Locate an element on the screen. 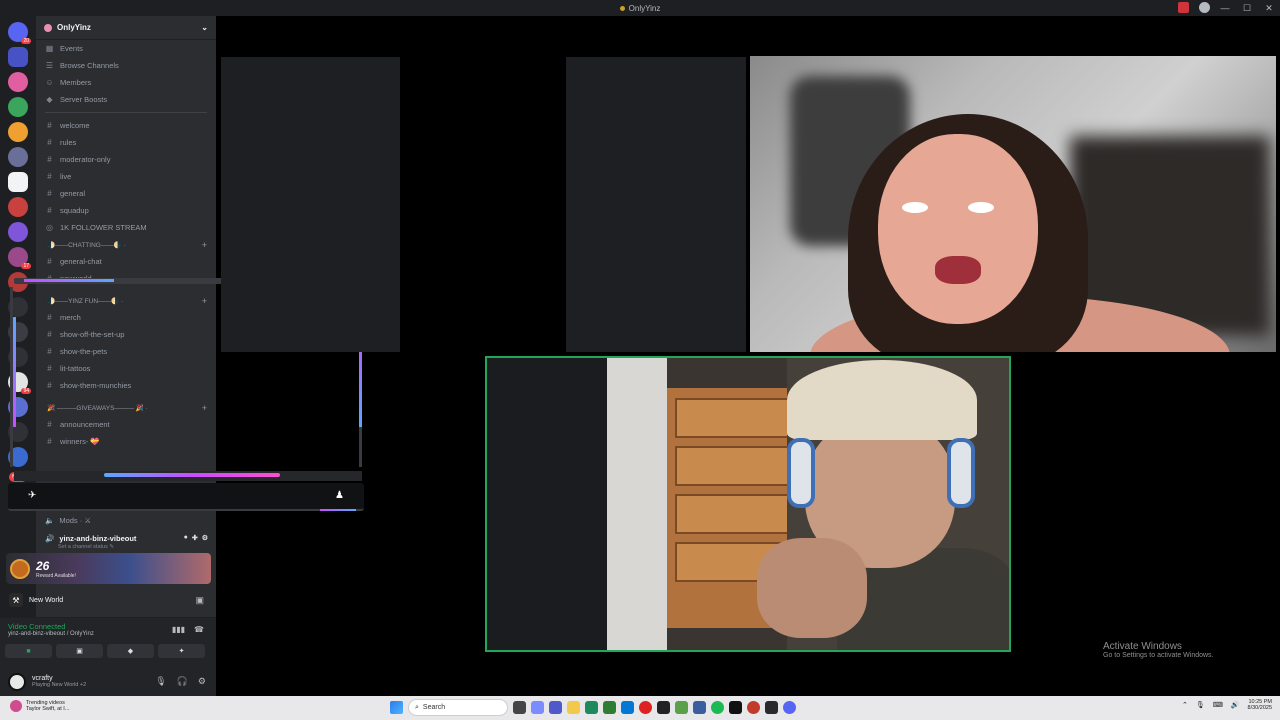  channel-winners: # winners- 💝 is located at coordinates (126, 441).